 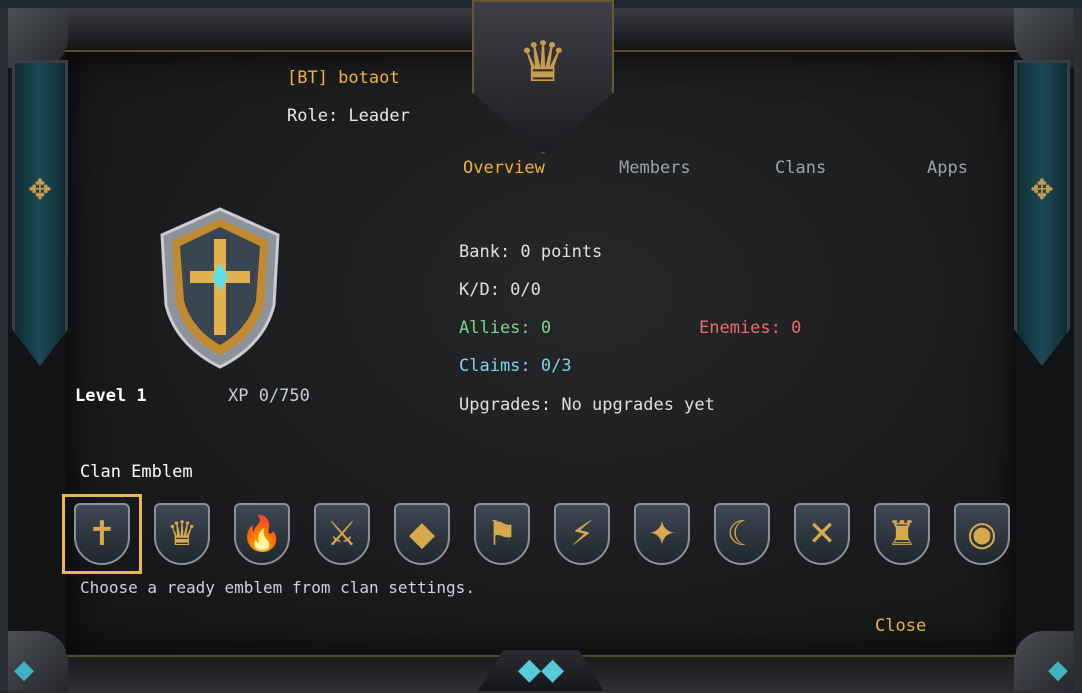 What do you see at coordinates (531, 252) in the screenshot?
I see `stat-bank: Bank: 0 points` at bounding box center [531, 252].